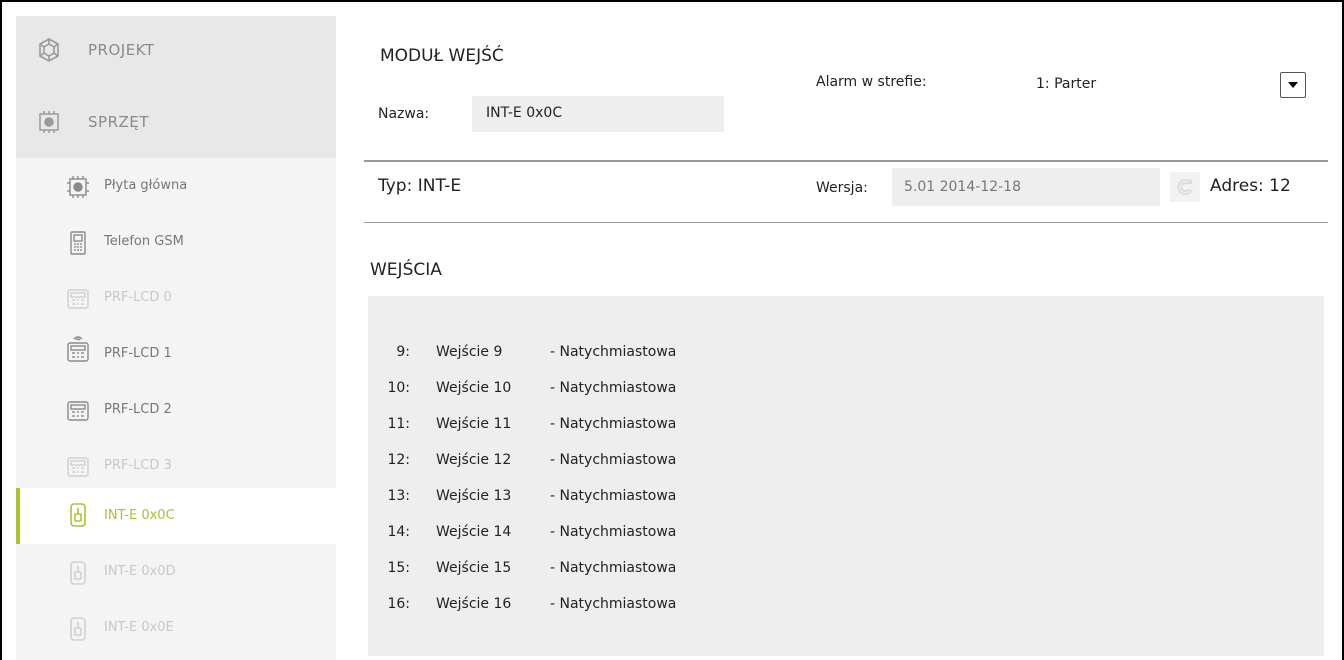  I want to click on input-number: 11:, so click(398, 424).